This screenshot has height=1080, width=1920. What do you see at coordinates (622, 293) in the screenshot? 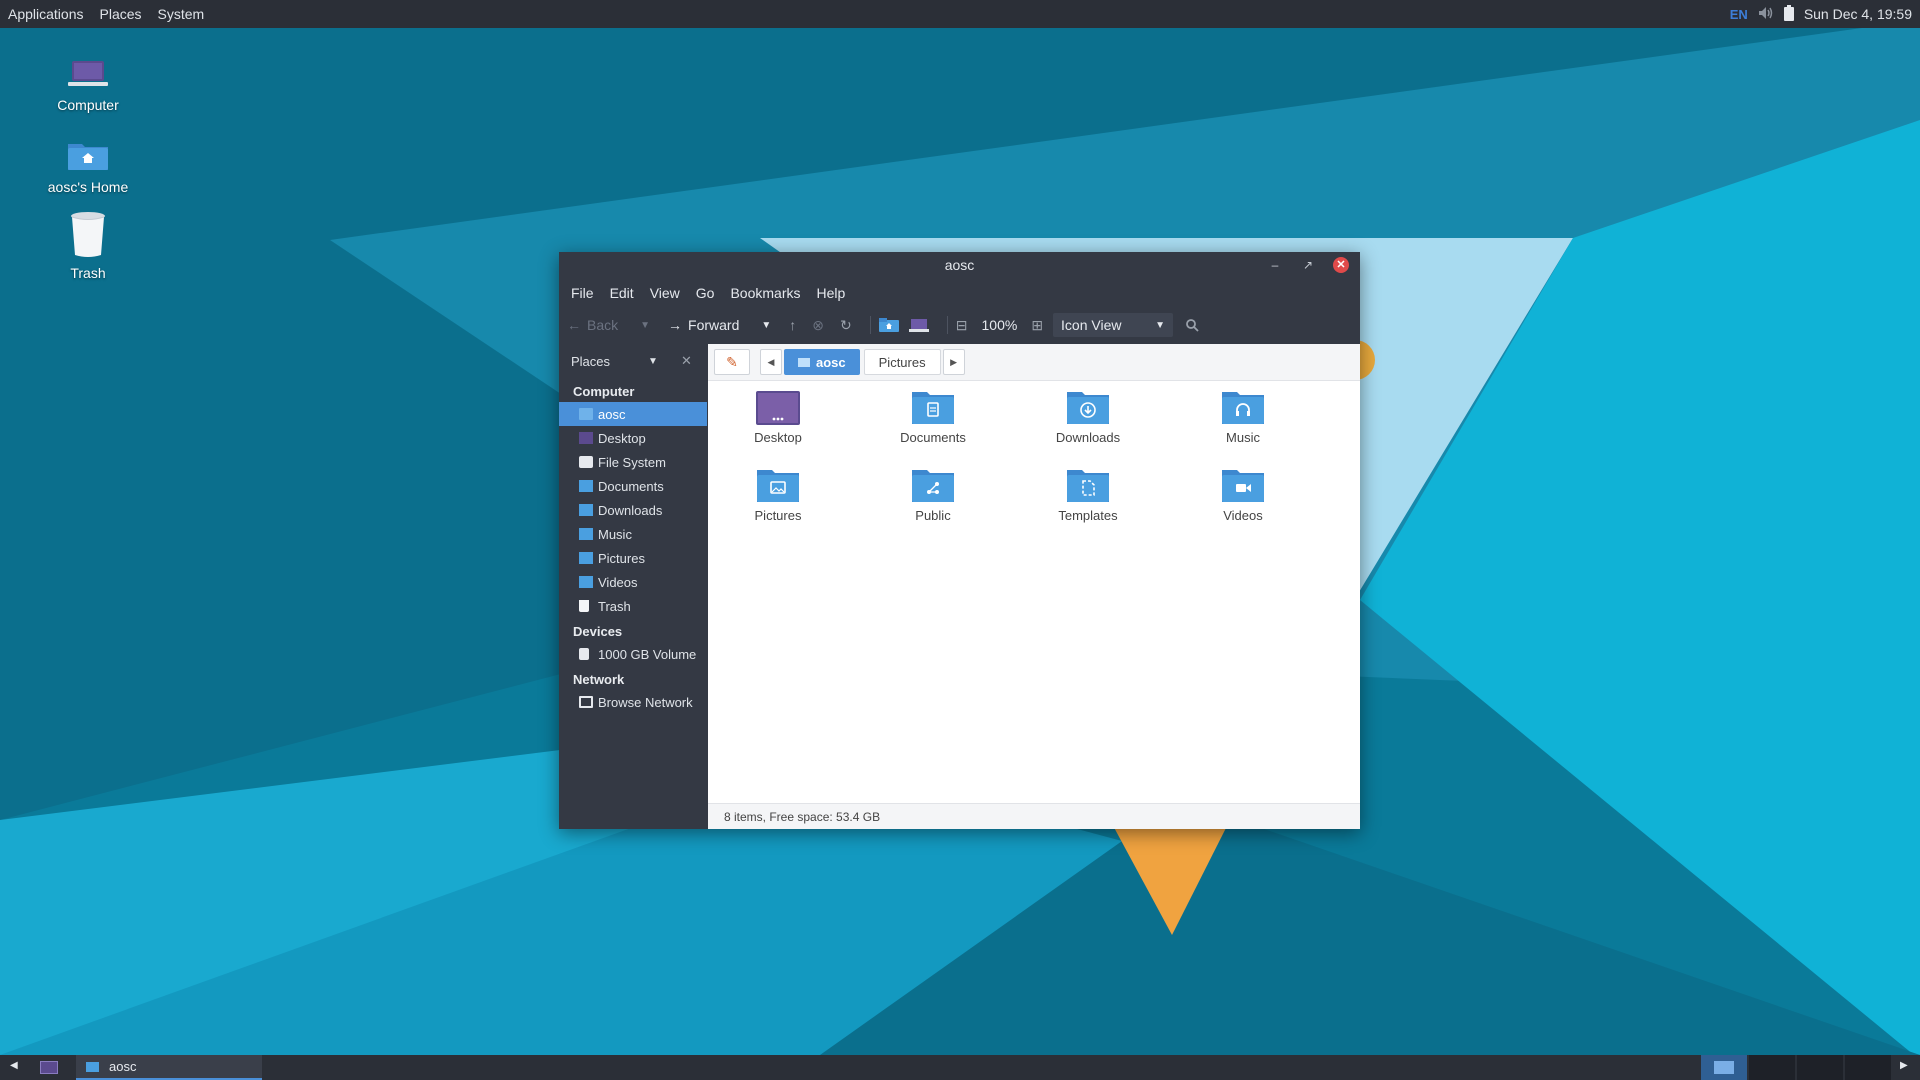
I see `menu-edit: Edit` at bounding box center [622, 293].